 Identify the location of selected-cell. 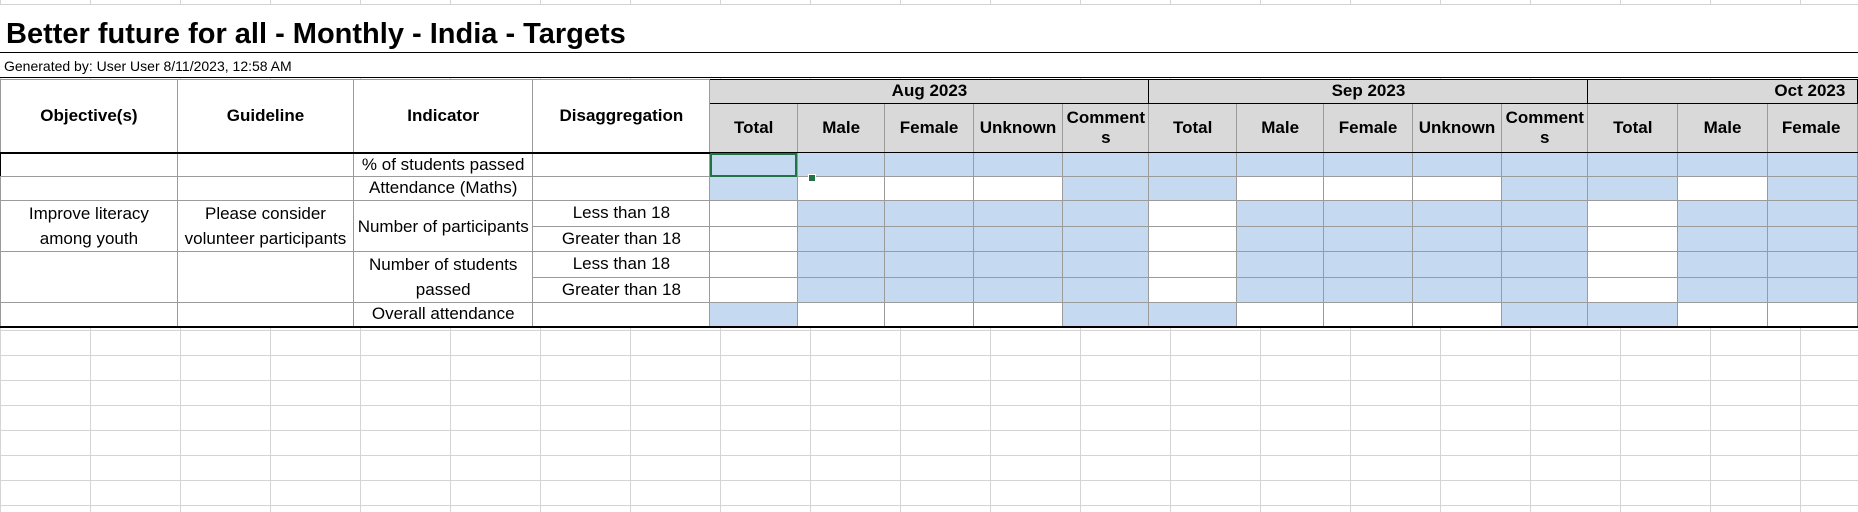
(753, 164).